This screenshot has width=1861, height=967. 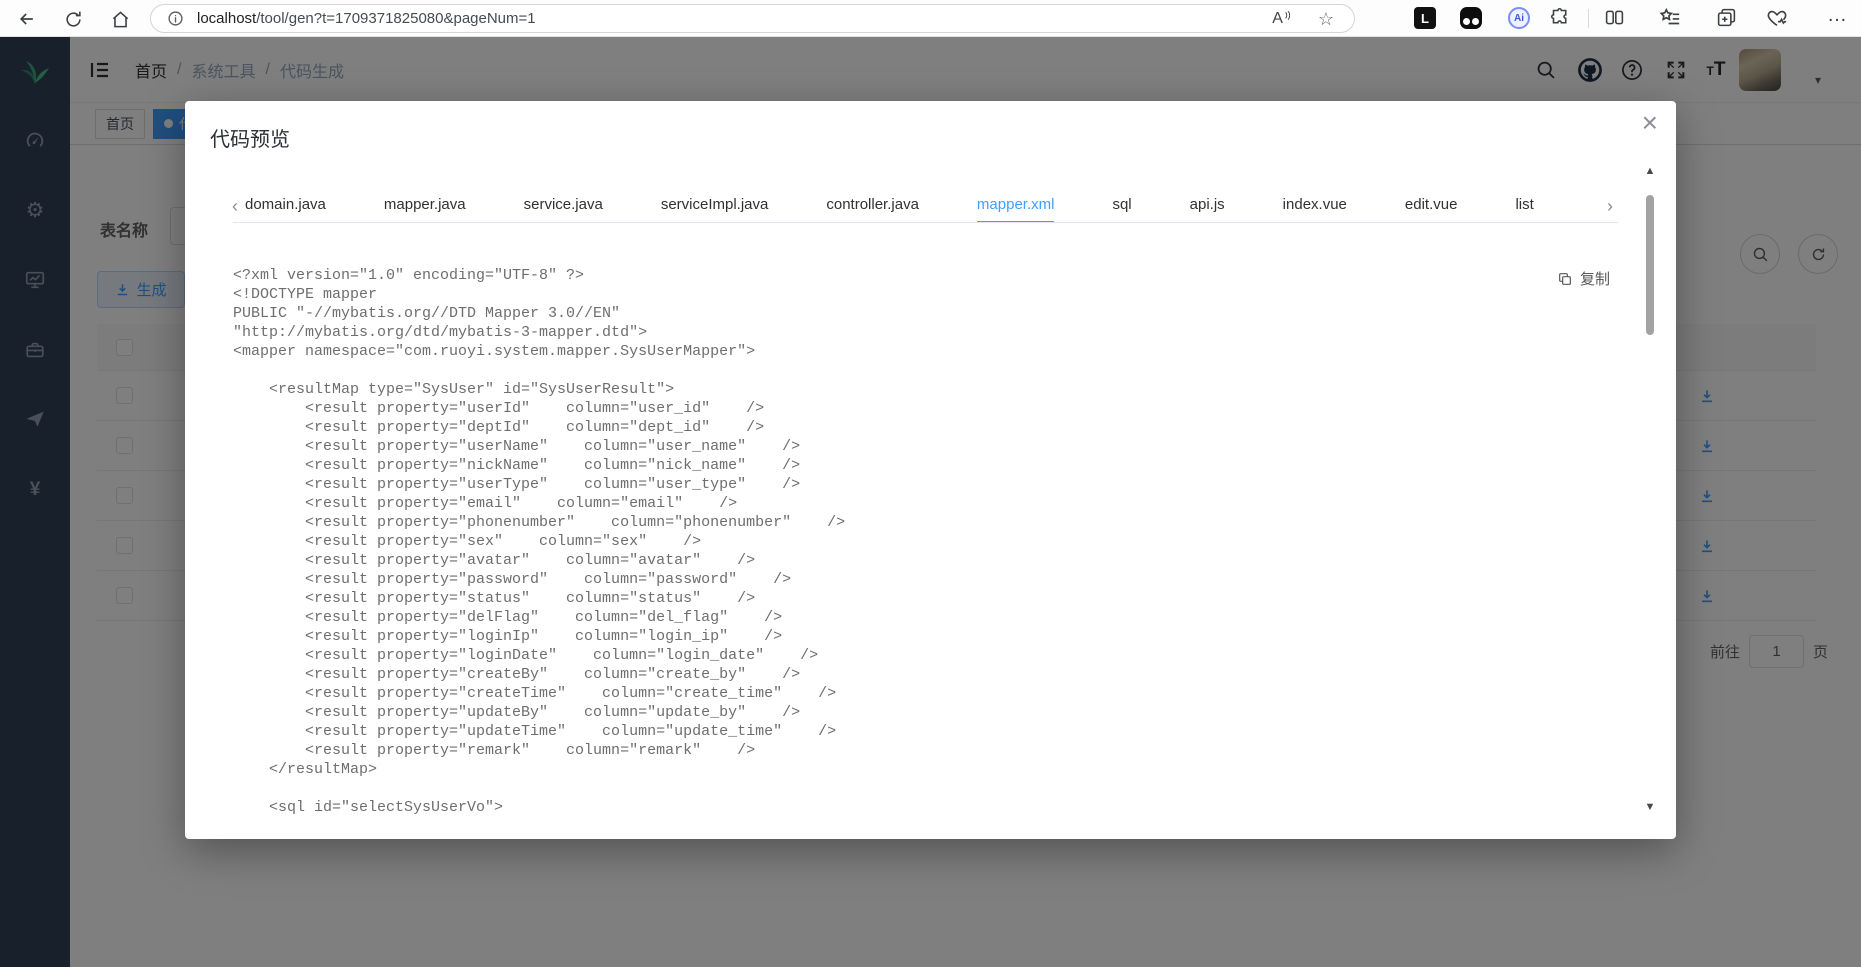 What do you see at coordinates (715, 206) in the screenshot?
I see `tab-serviceImpl.java: serviceImpl.java` at bounding box center [715, 206].